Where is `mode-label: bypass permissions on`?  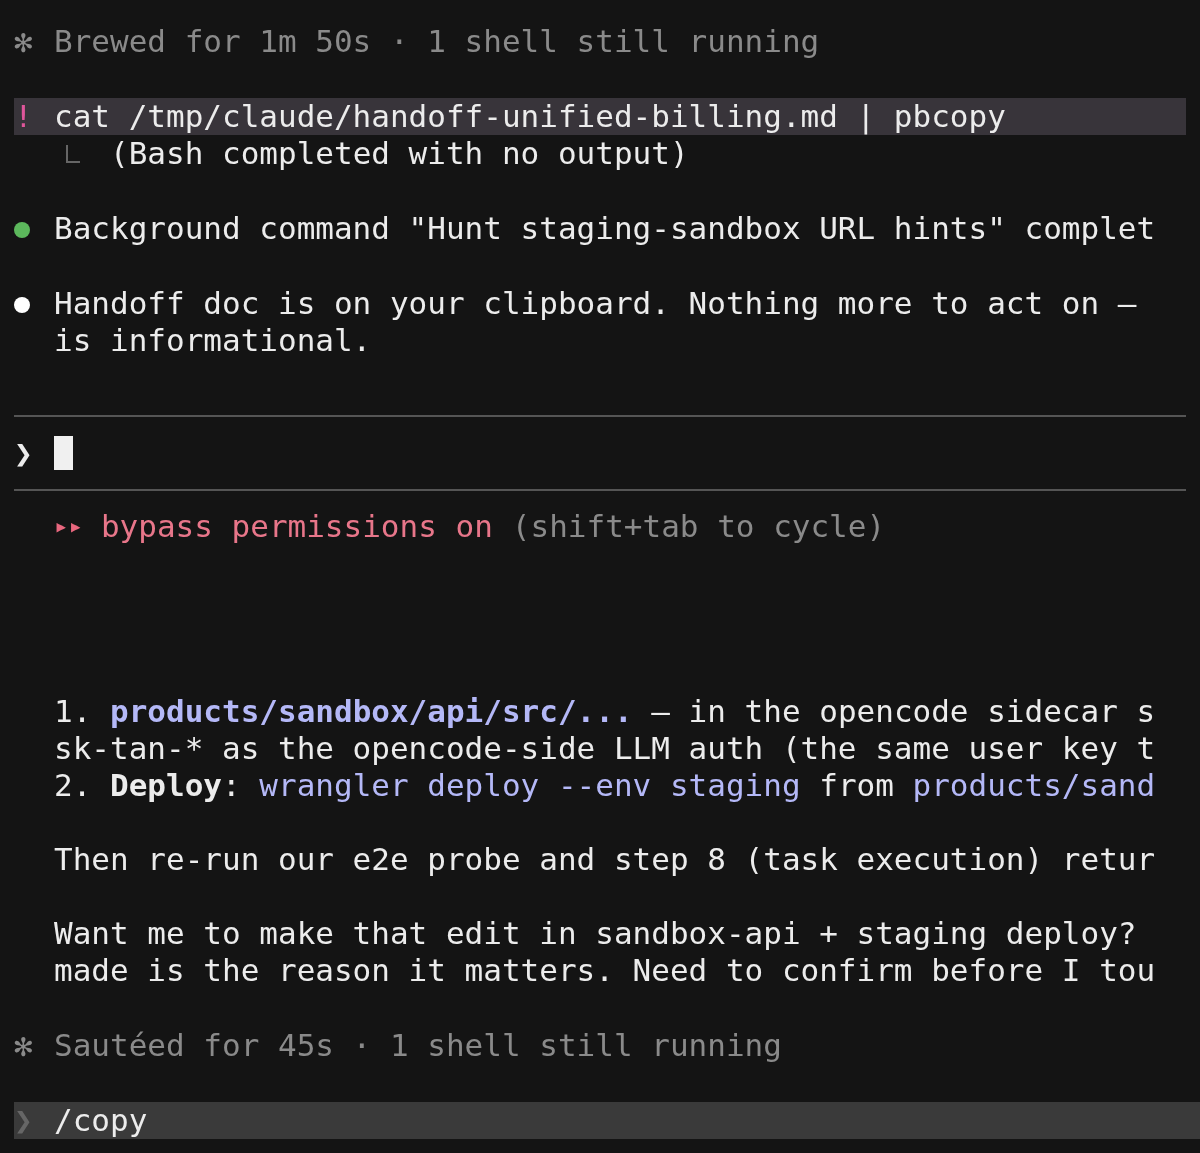 mode-label: bypass permissions on is located at coordinates (296, 526).